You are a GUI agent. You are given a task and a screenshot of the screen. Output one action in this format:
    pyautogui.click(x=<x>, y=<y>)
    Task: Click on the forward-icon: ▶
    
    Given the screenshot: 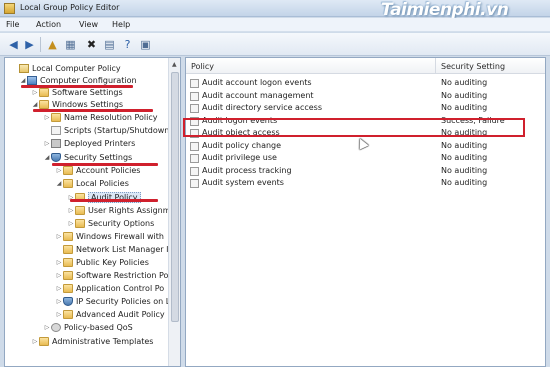 What is the action you would take?
    pyautogui.click(x=29, y=44)
    